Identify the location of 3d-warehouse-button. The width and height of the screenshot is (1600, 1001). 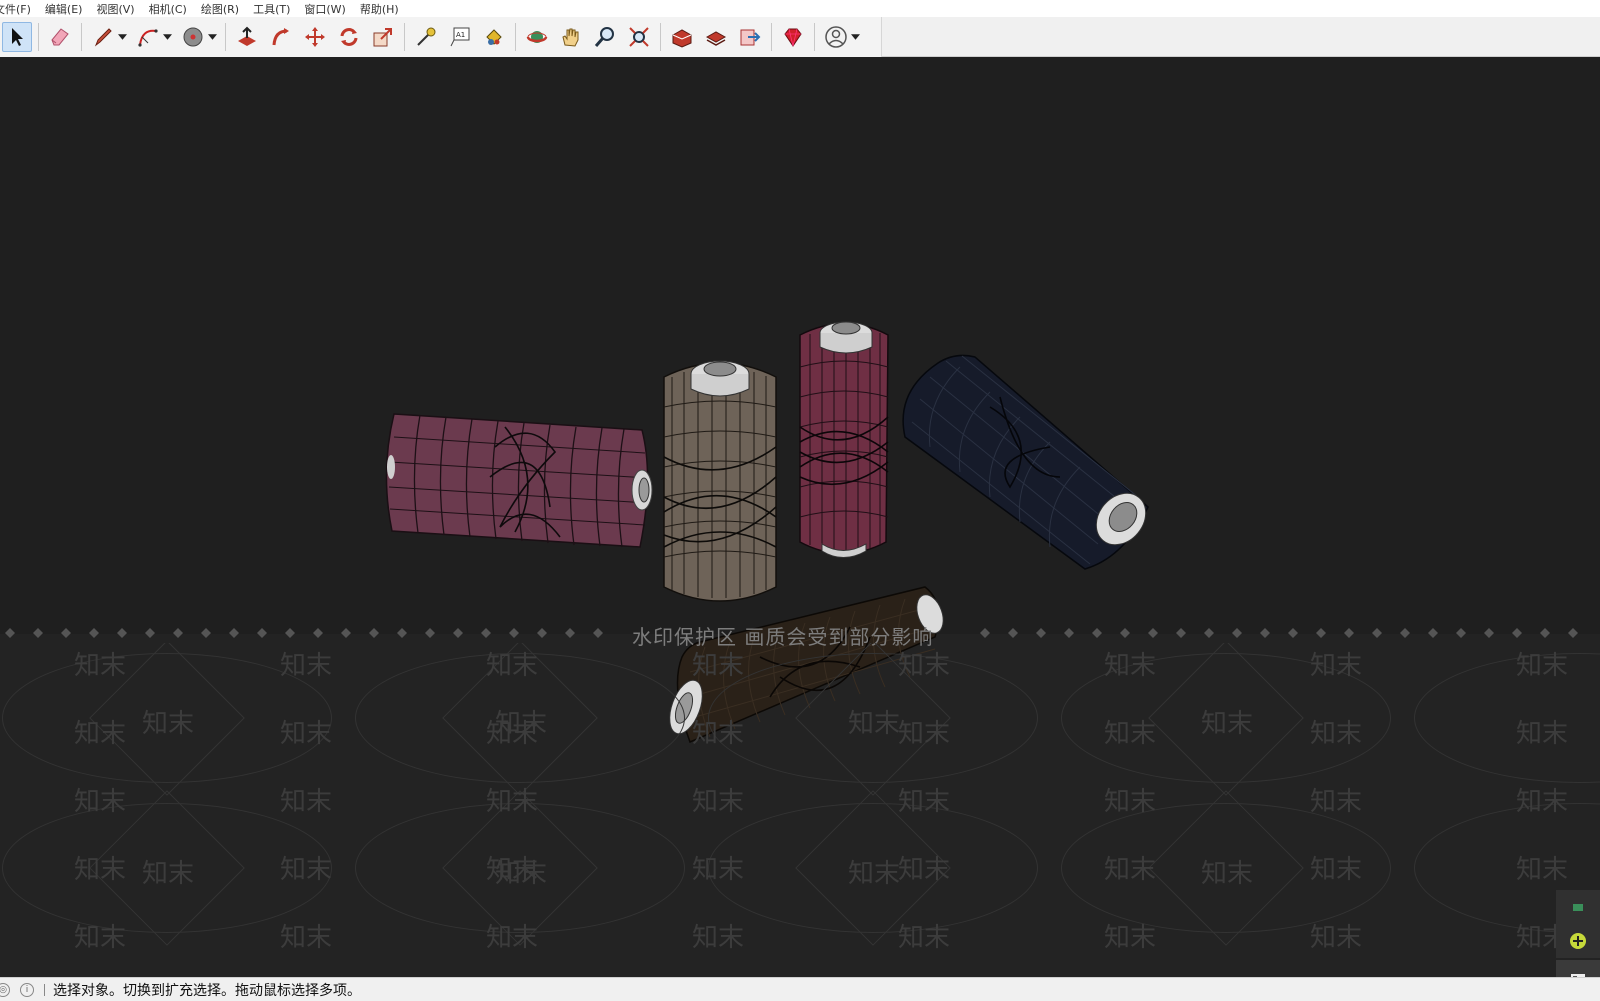
(682, 37).